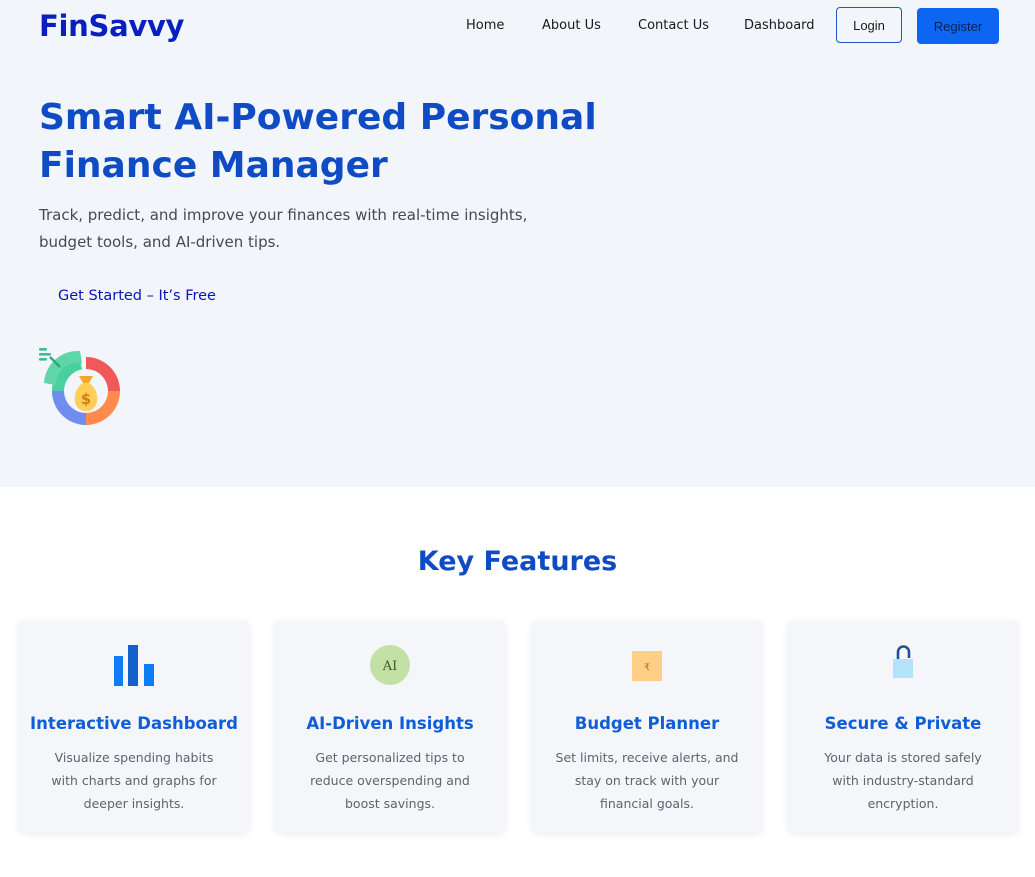 The image size is (1035, 877). I want to click on nav-link-dashboard: Dashboard, so click(779, 25).